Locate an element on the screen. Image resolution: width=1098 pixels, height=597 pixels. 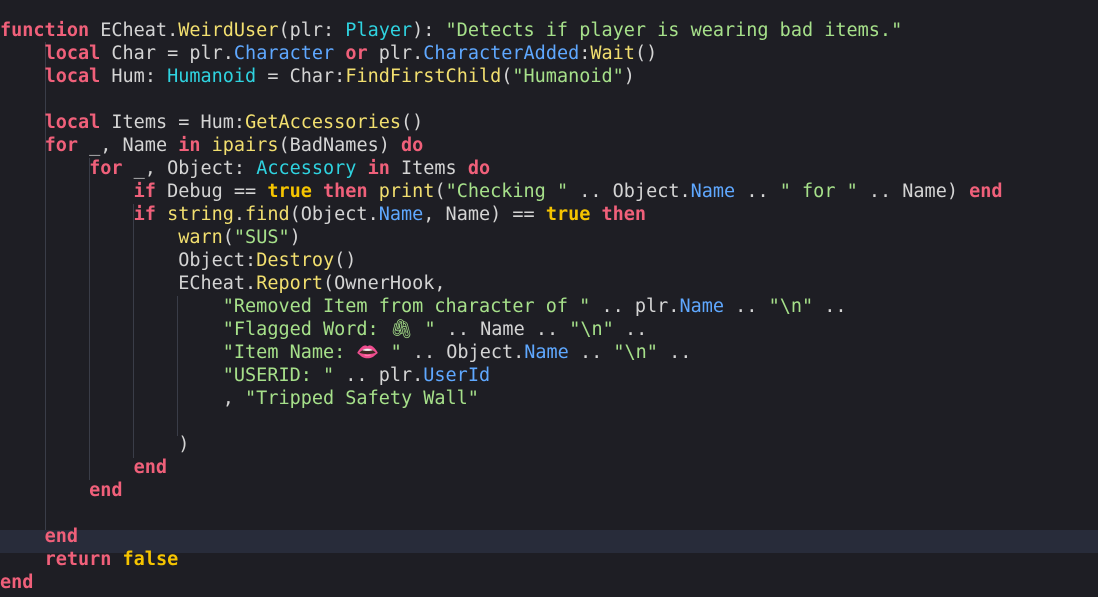
code-token-txt: (Object. is located at coordinates (334, 214).